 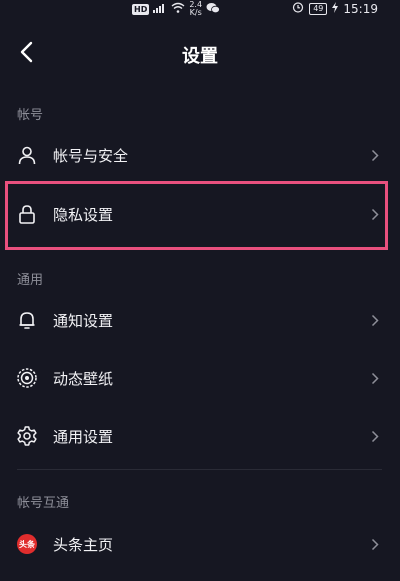 I want to click on settings-item-live-wallpaper: 动态壁纸, so click(x=200, y=378).